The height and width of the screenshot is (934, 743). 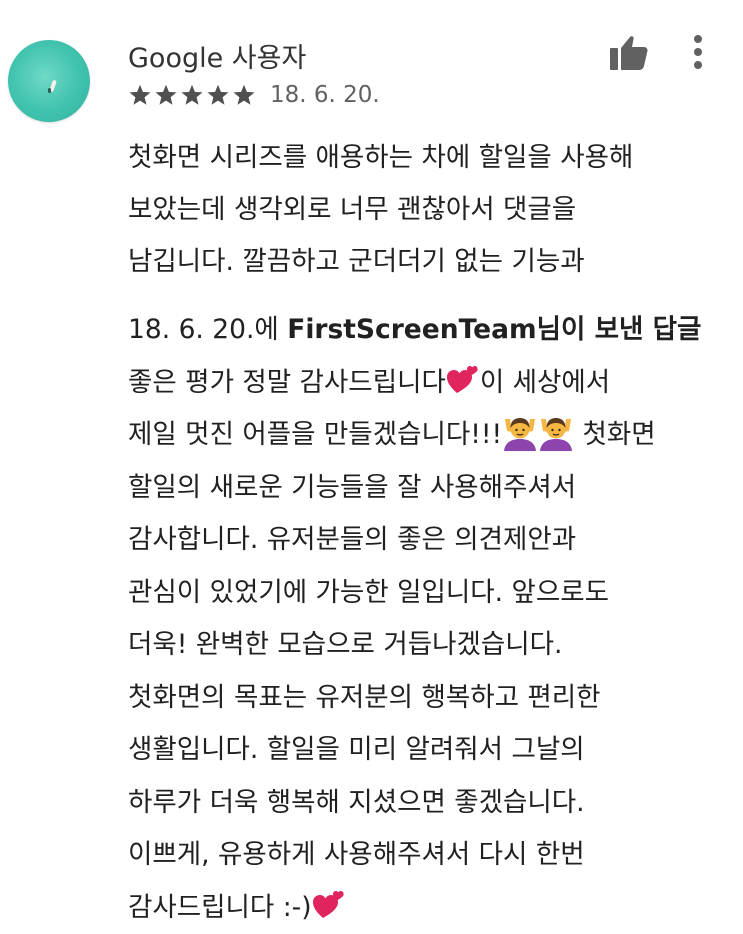 I want to click on review-text-line: 첫화면 시리즈를 애용하는 차에 할일을 사용해, so click(x=423, y=158).